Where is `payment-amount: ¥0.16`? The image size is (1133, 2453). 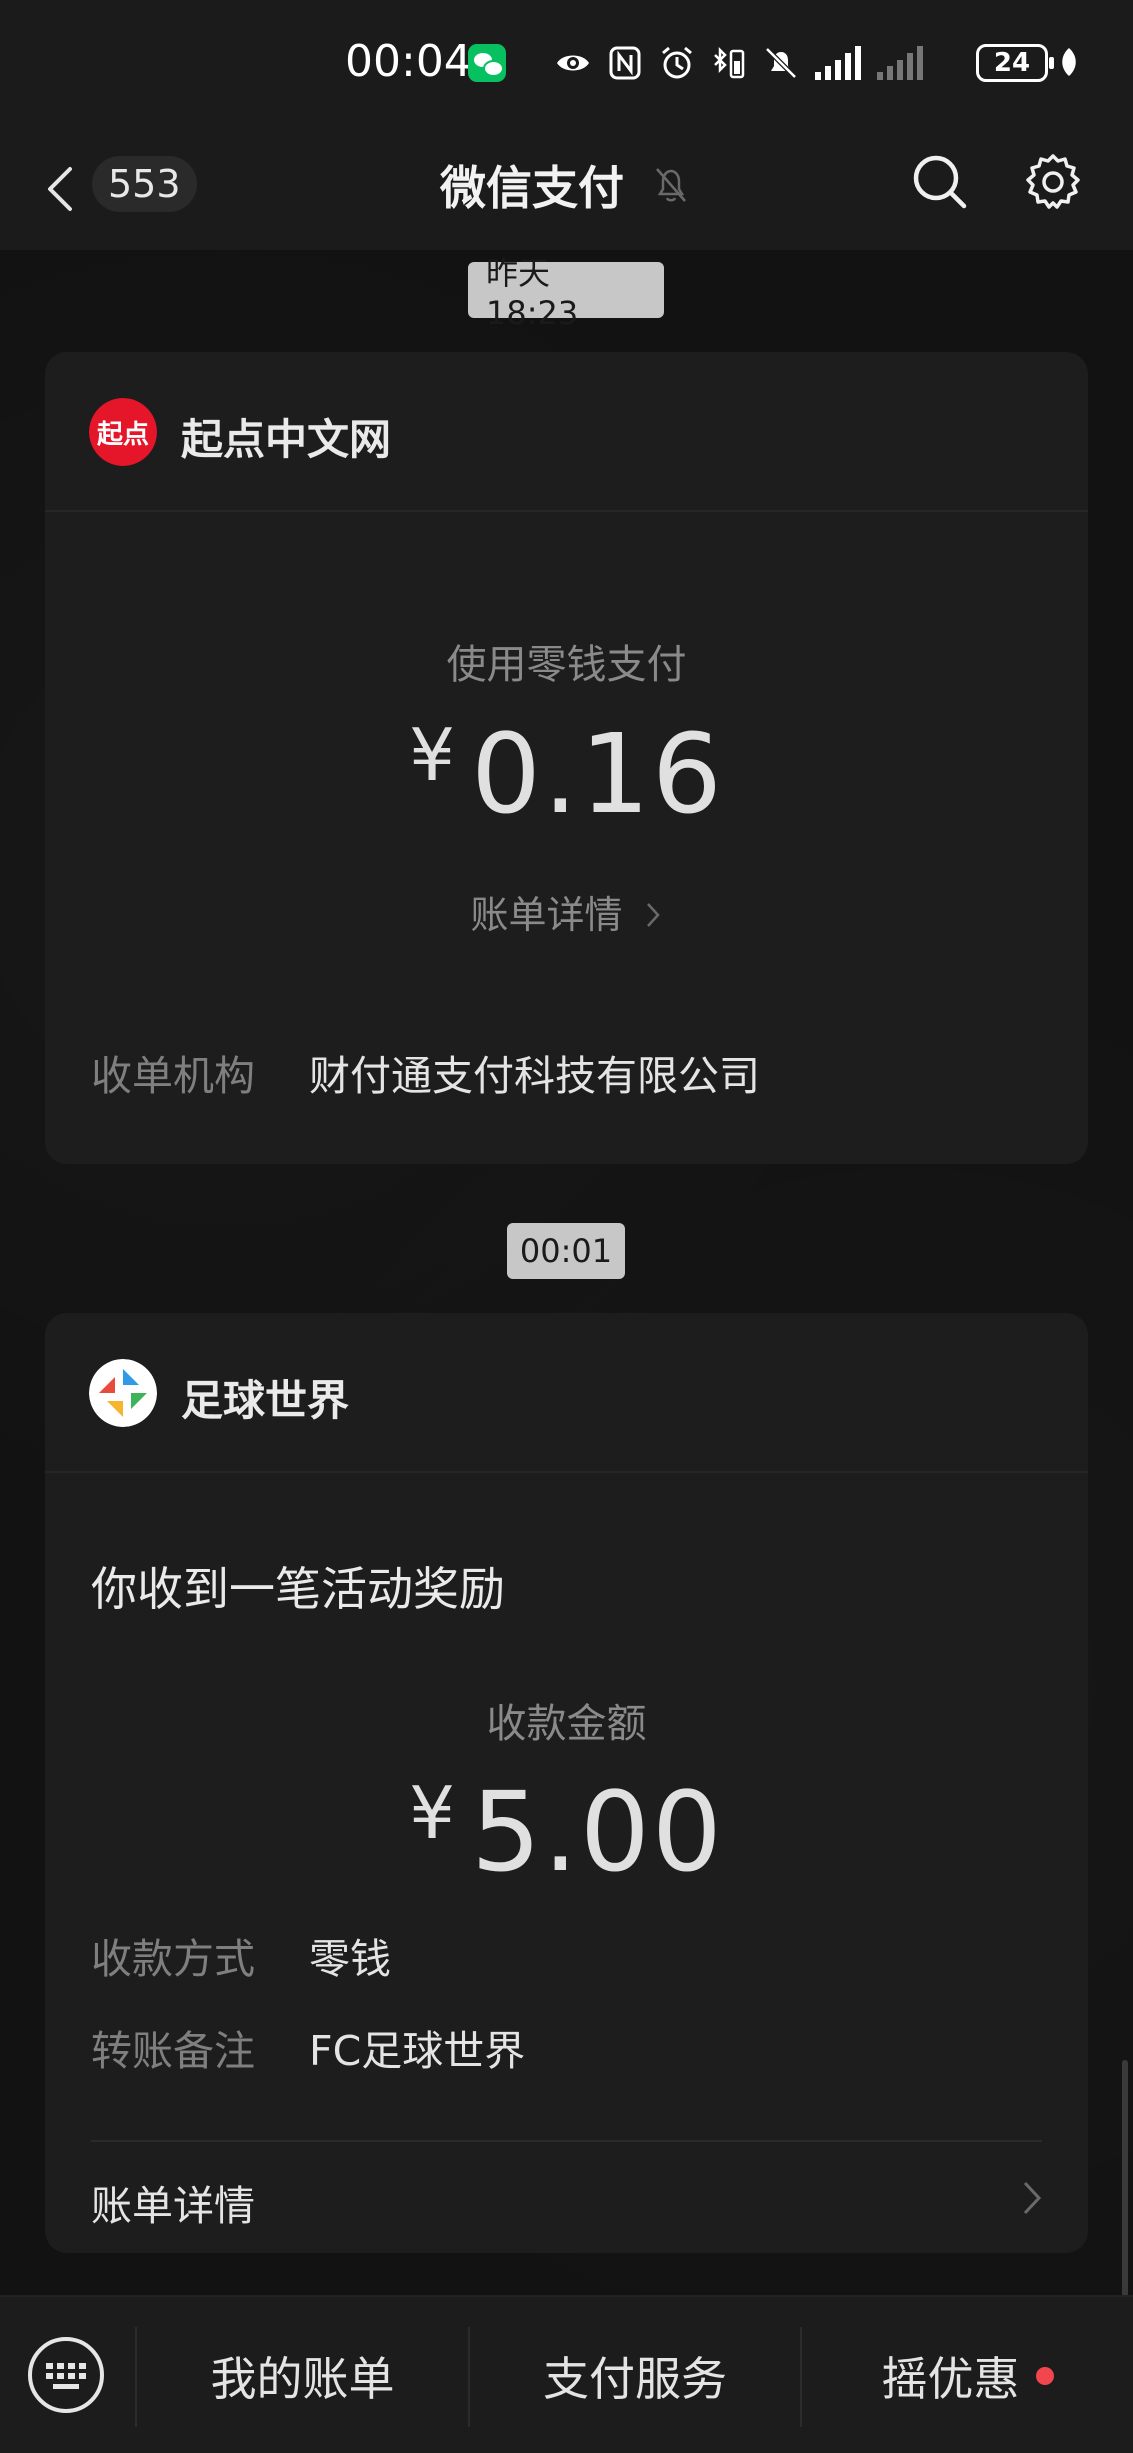
payment-amount: ¥0.16 is located at coordinates (566, 774).